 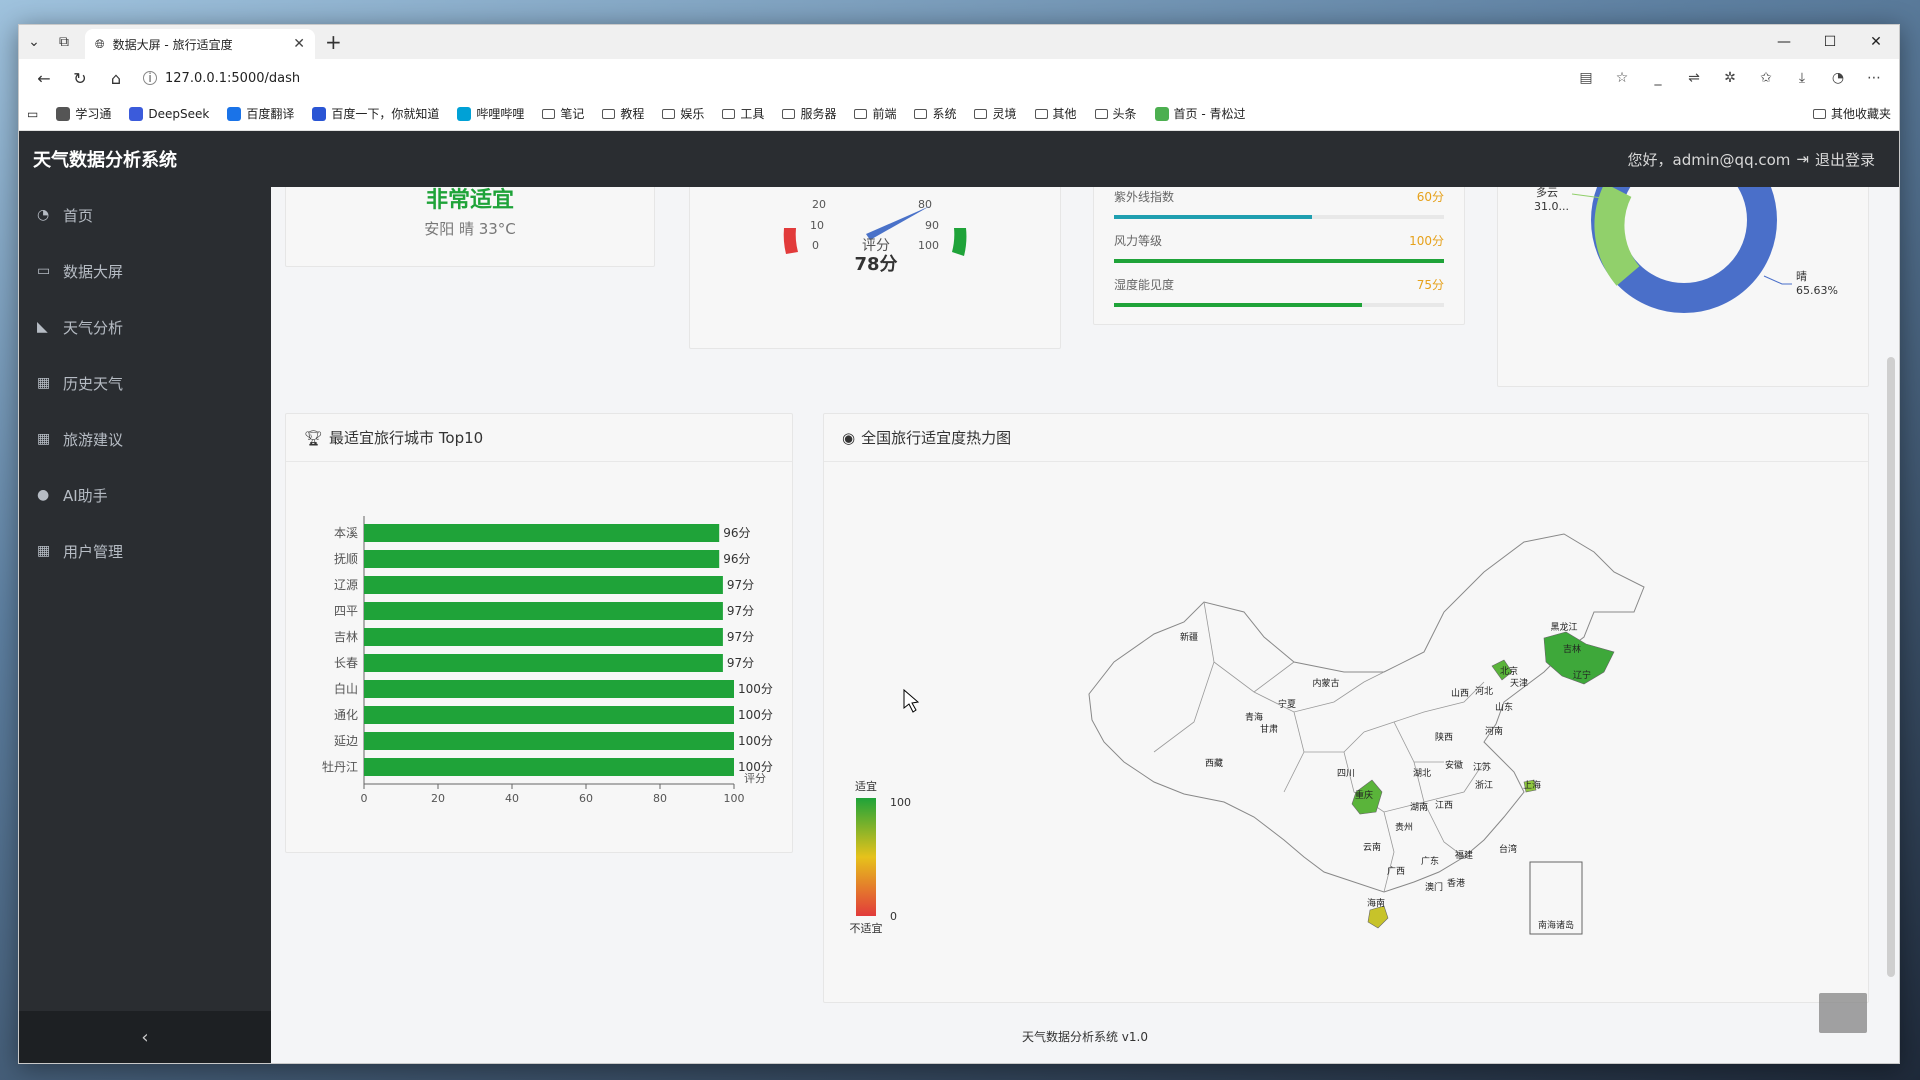 I want to click on sidebar-item: ● AI助手, so click(x=145, y=495).